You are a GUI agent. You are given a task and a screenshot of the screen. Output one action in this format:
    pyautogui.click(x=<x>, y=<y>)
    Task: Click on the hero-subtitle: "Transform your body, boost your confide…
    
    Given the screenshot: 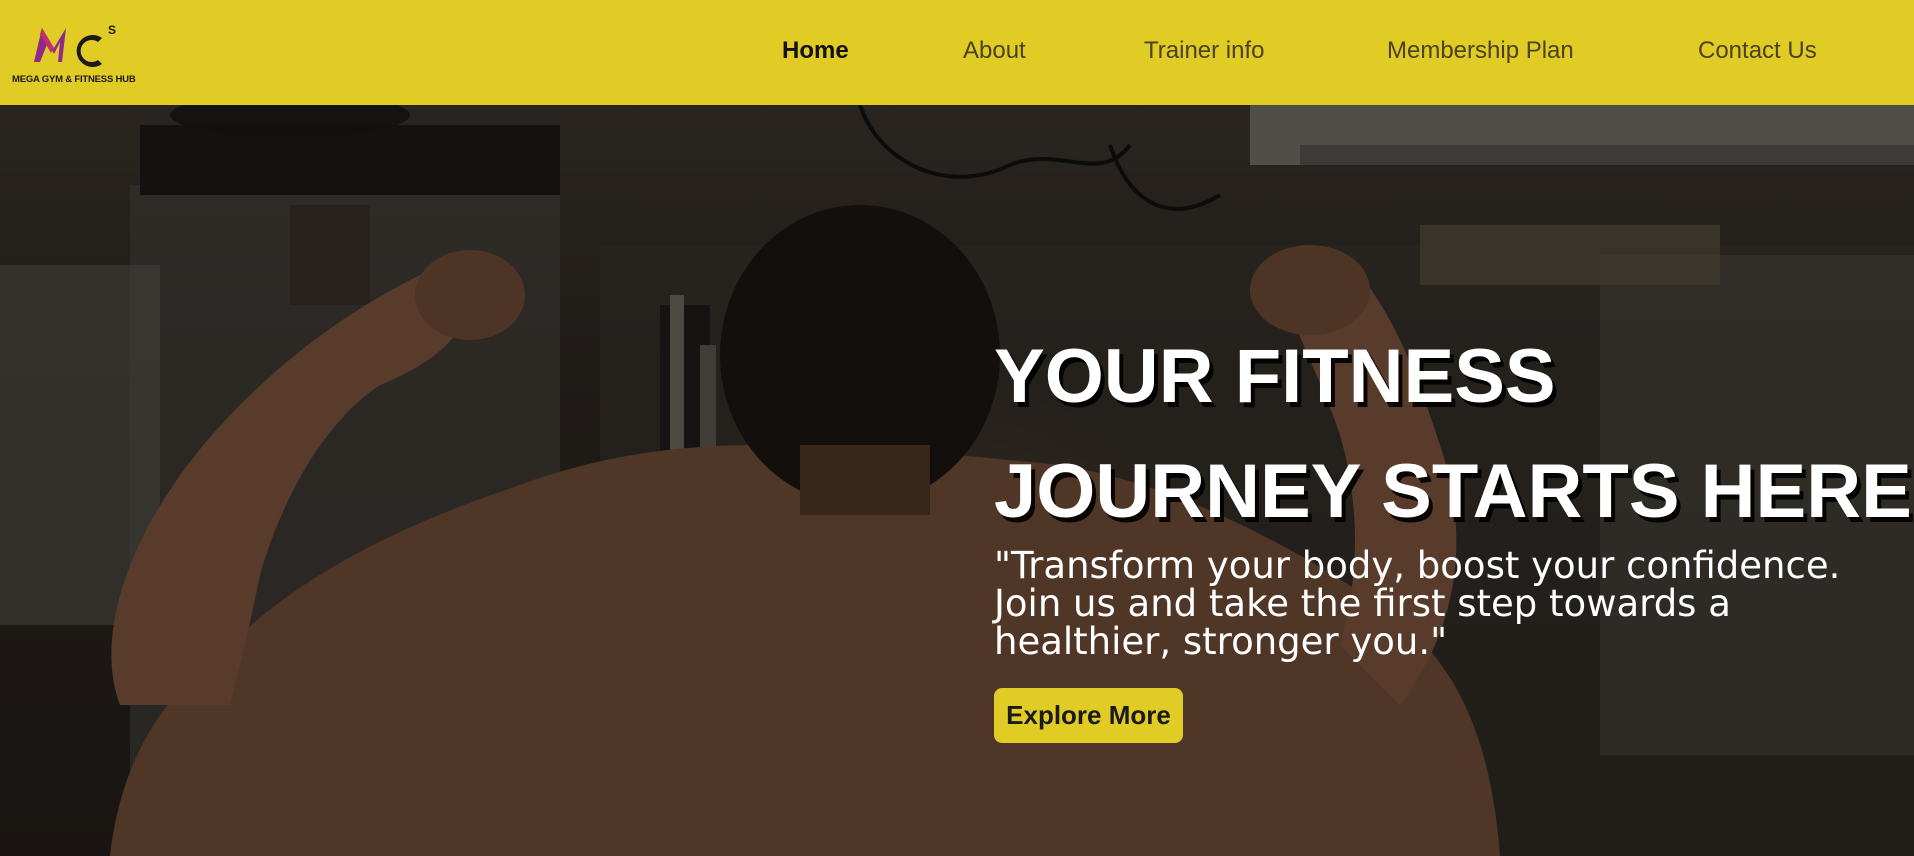 What is the action you would take?
    pyautogui.click(x=1444, y=604)
    